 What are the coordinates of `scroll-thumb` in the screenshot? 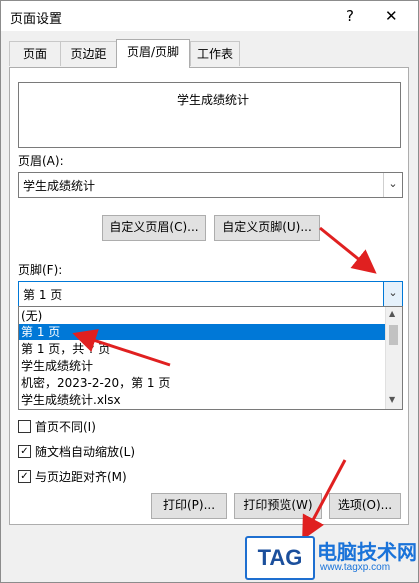 It's located at (393, 335).